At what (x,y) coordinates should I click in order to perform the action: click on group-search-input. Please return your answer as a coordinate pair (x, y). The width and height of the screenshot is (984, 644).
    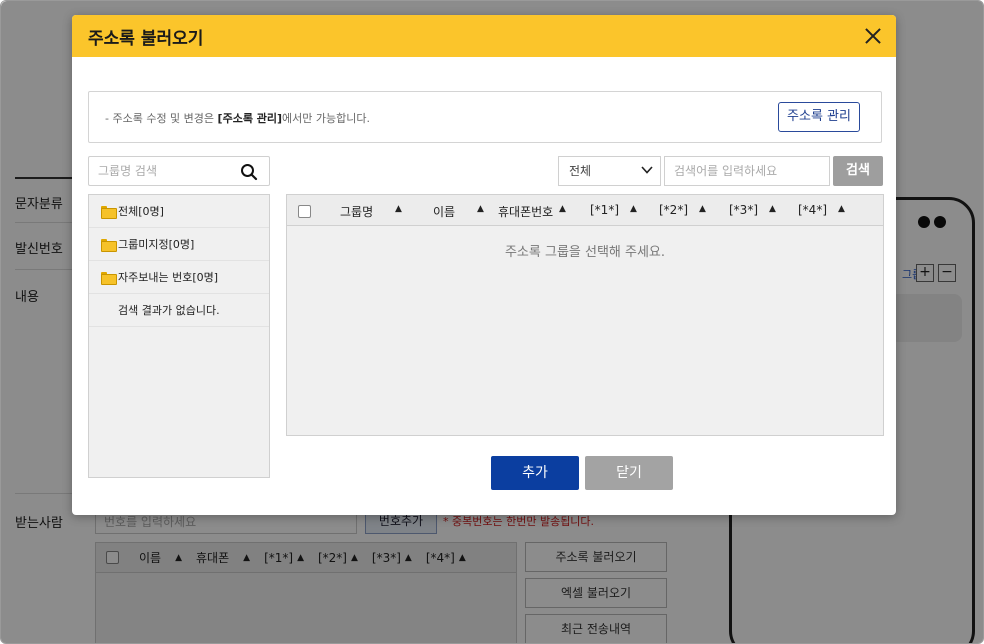
    Looking at the image, I should click on (159, 171).